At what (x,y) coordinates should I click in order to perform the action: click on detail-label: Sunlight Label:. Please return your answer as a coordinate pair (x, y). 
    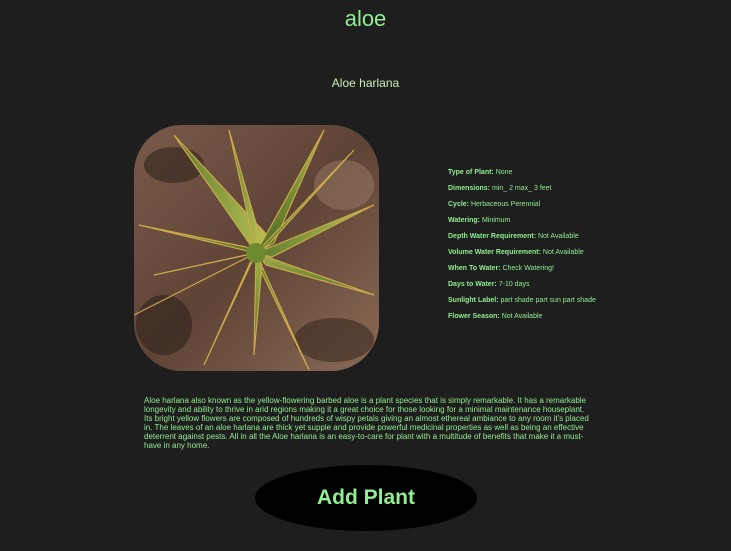
    Looking at the image, I should click on (473, 300).